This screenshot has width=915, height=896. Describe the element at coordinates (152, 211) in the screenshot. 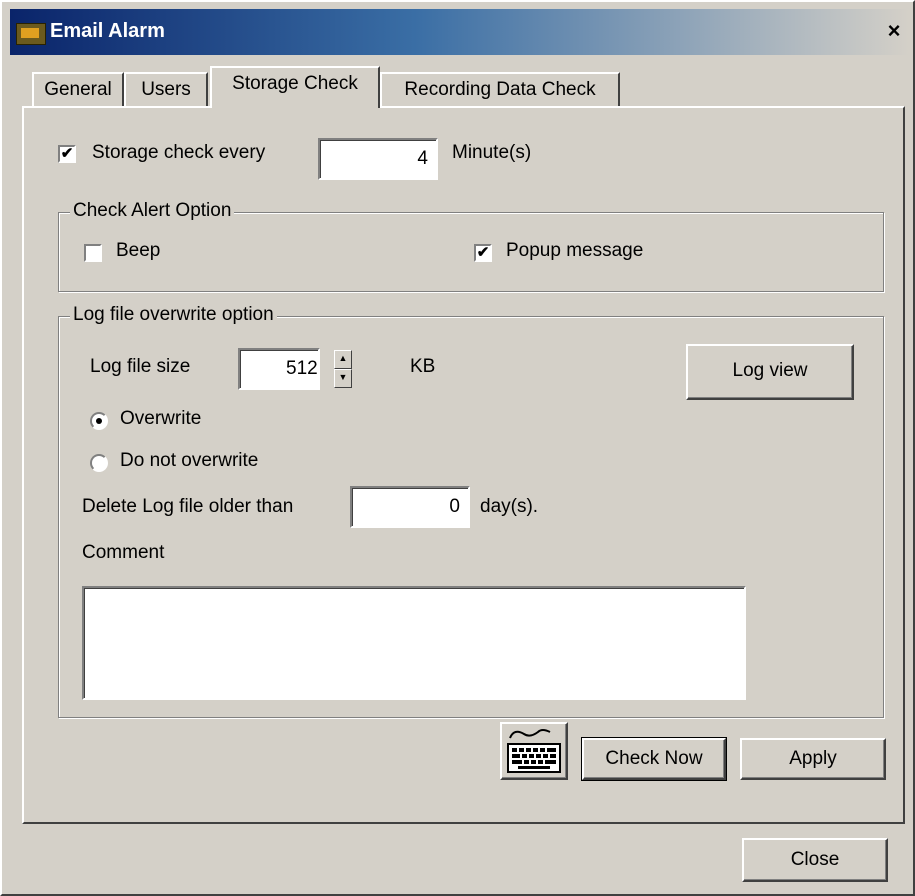

I see `check-alert-option-title: Check Alert Option` at that location.